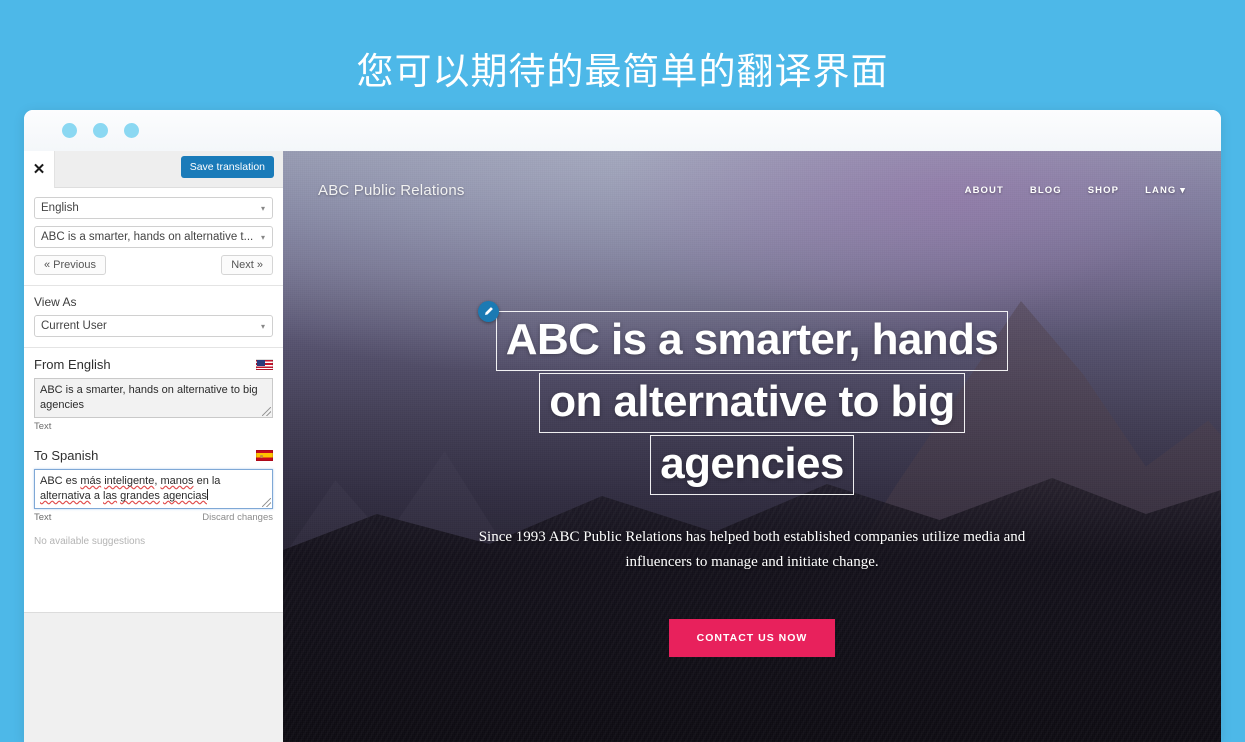 The height and width of the screenshot is (742, 1245). What do you see at coordinates (55, 302) in the screenshot?
I see `view-as-label: View As` at bounding box center [55, 302].